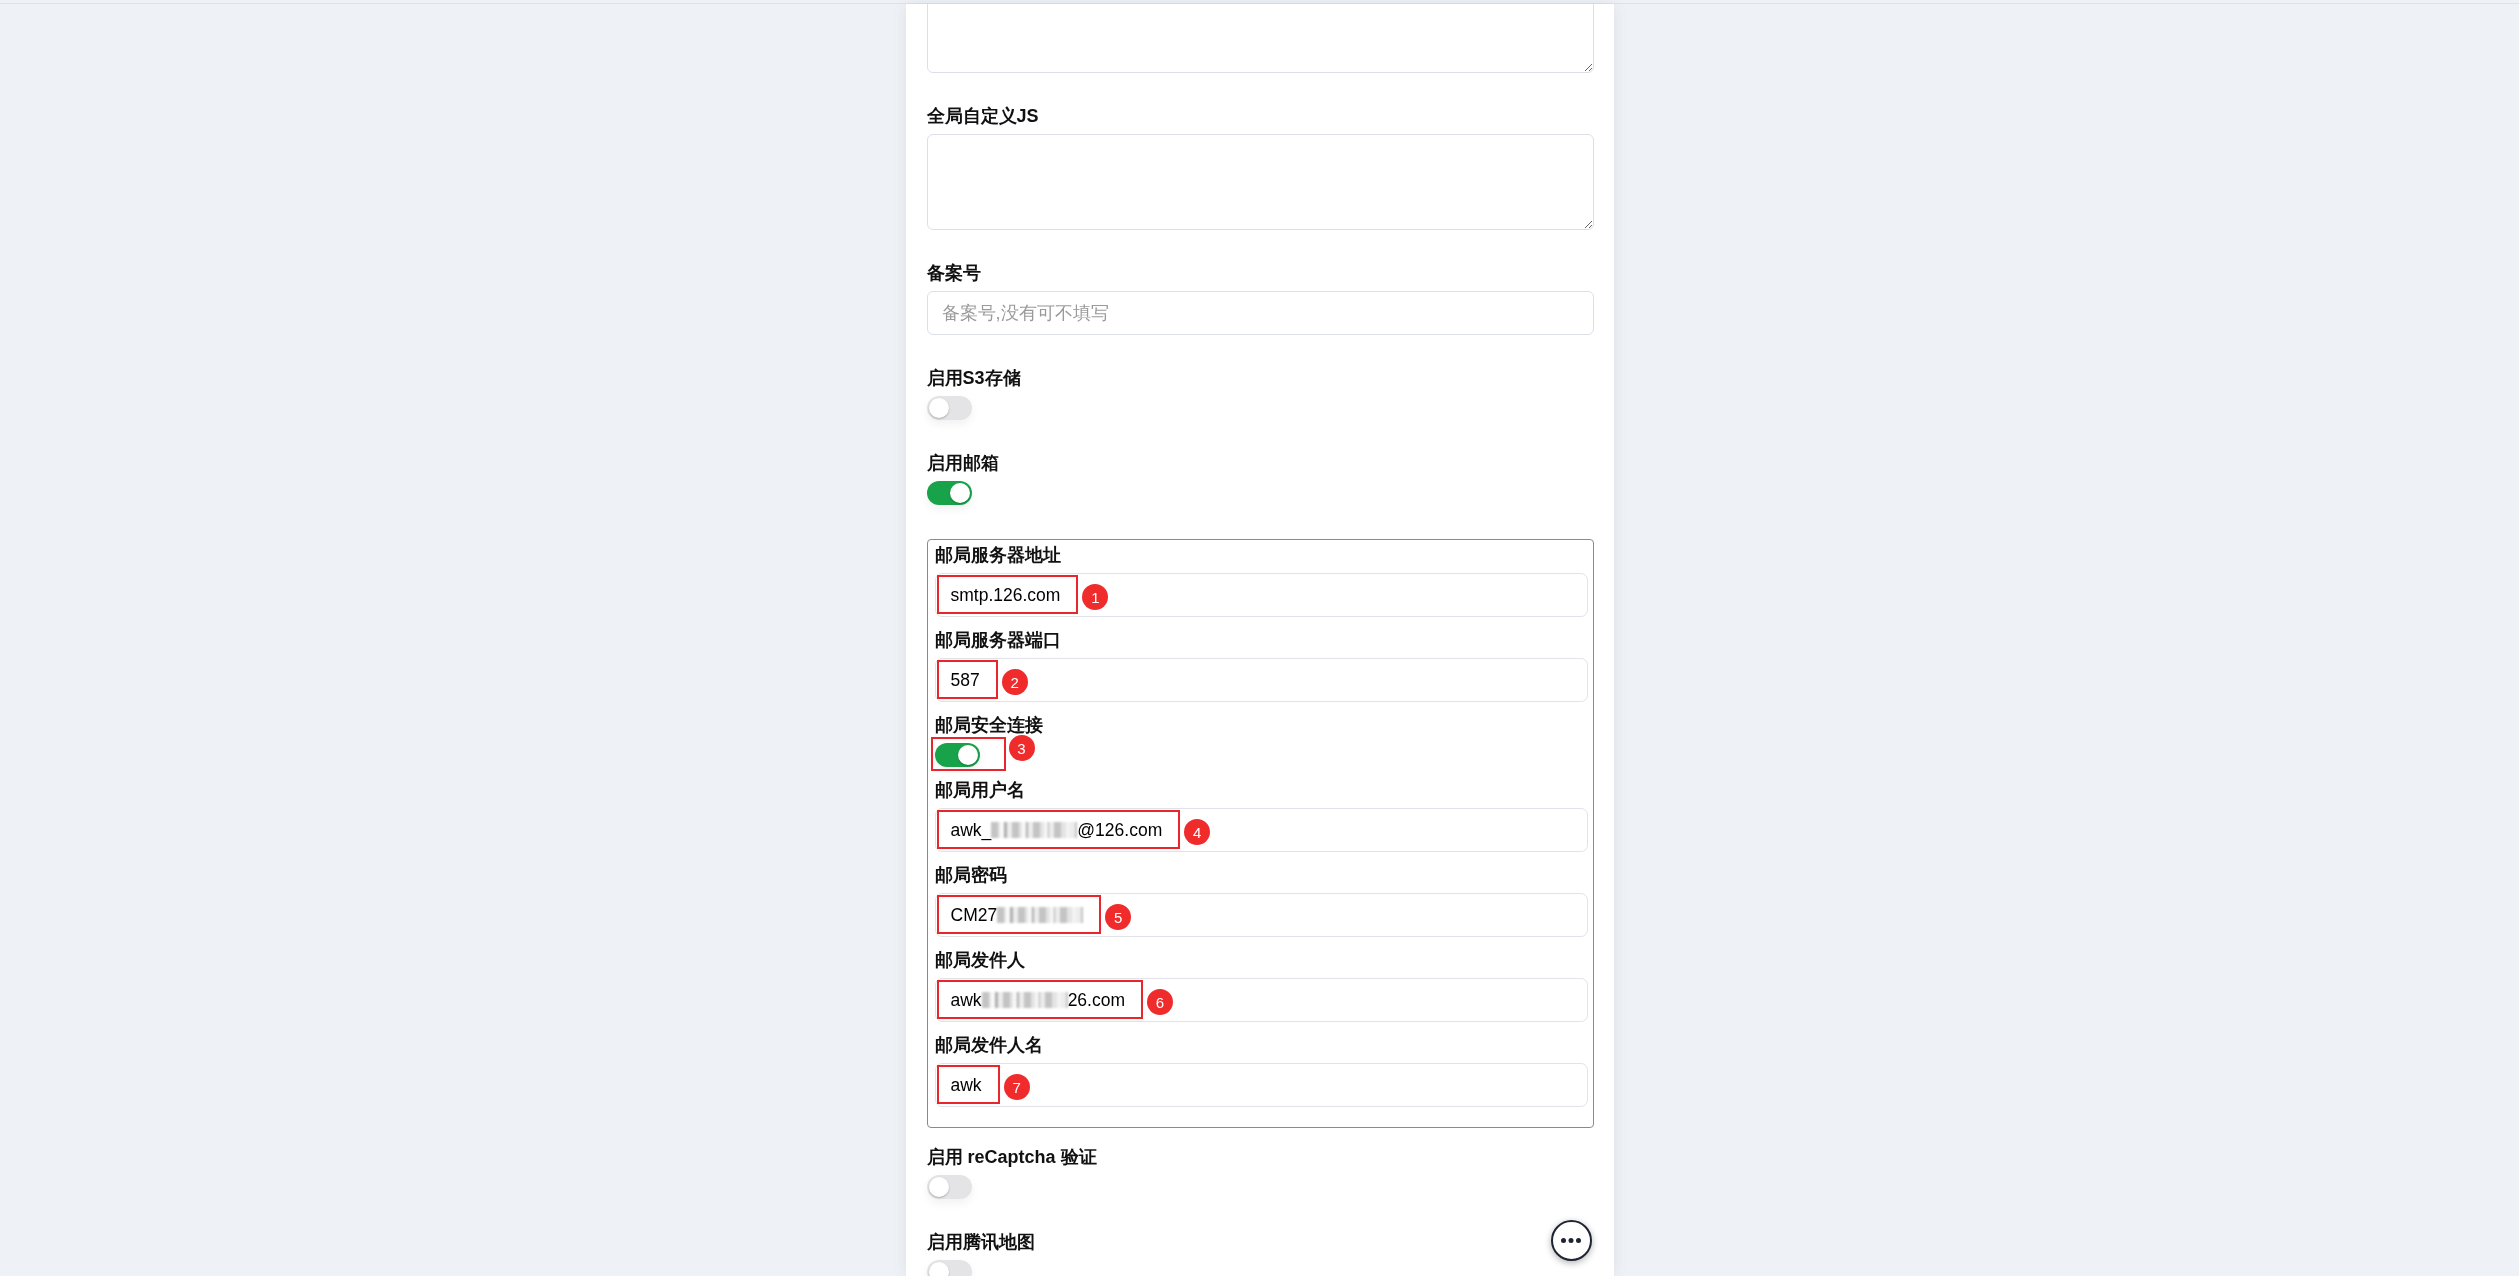 The width and height of the screenshot is (2519, 1276). What do you see at coordinates (997, 640) in the screenshot?
I see `field-label: 邮局服务器端口` at bounding box center [997, 640].